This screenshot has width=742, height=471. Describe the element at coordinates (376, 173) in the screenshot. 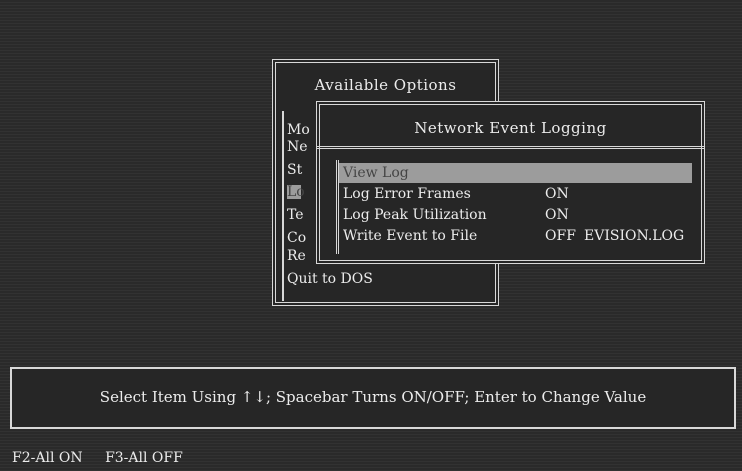

I see `view-log-label: View Log` at that location.